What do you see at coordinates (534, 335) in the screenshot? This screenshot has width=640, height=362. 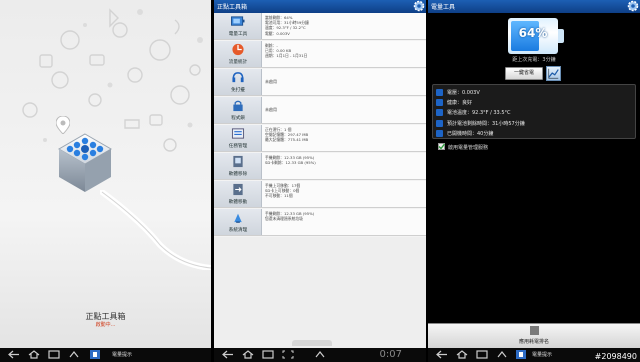 I see `app-usage-ranking-button: 應用耗電排名` at bounding box center [534, 335].